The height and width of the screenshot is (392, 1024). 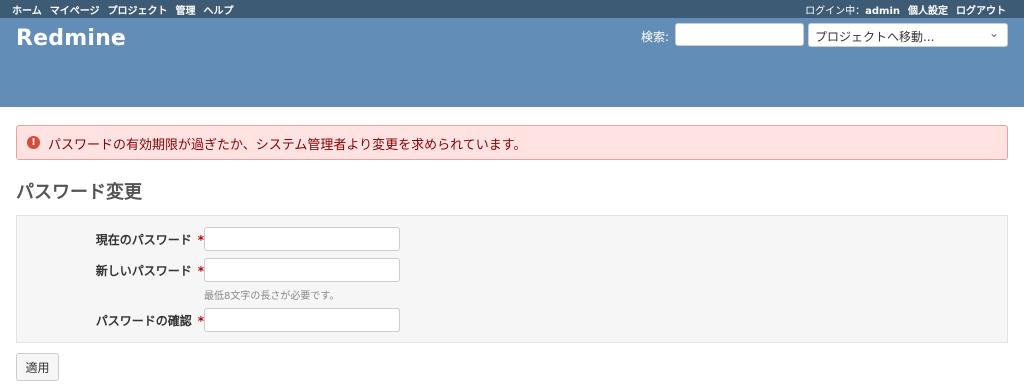 I want to click on page-title: パスワード変更, so click(x=79, y=192).